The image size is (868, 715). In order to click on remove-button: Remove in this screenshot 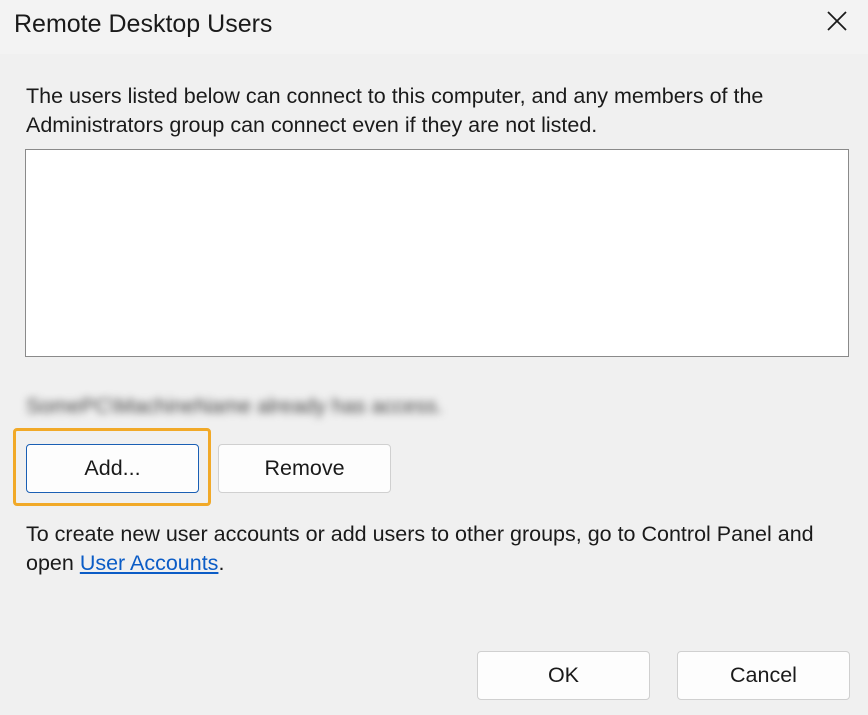, I will do `click(304, 468)`.